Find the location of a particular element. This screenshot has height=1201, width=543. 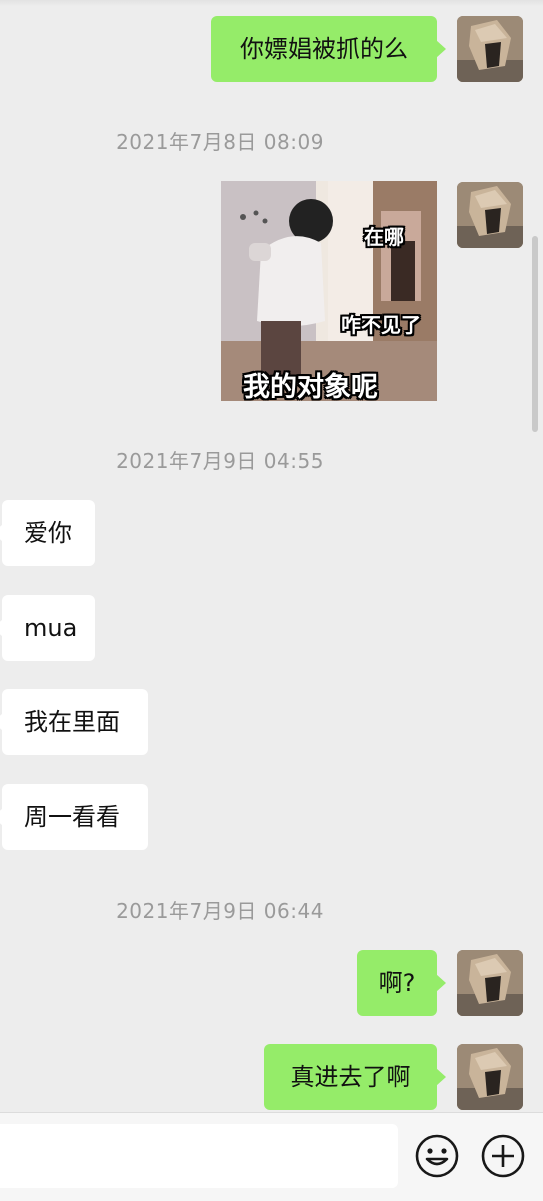

input-bar is located at coordinates (271, 1156).